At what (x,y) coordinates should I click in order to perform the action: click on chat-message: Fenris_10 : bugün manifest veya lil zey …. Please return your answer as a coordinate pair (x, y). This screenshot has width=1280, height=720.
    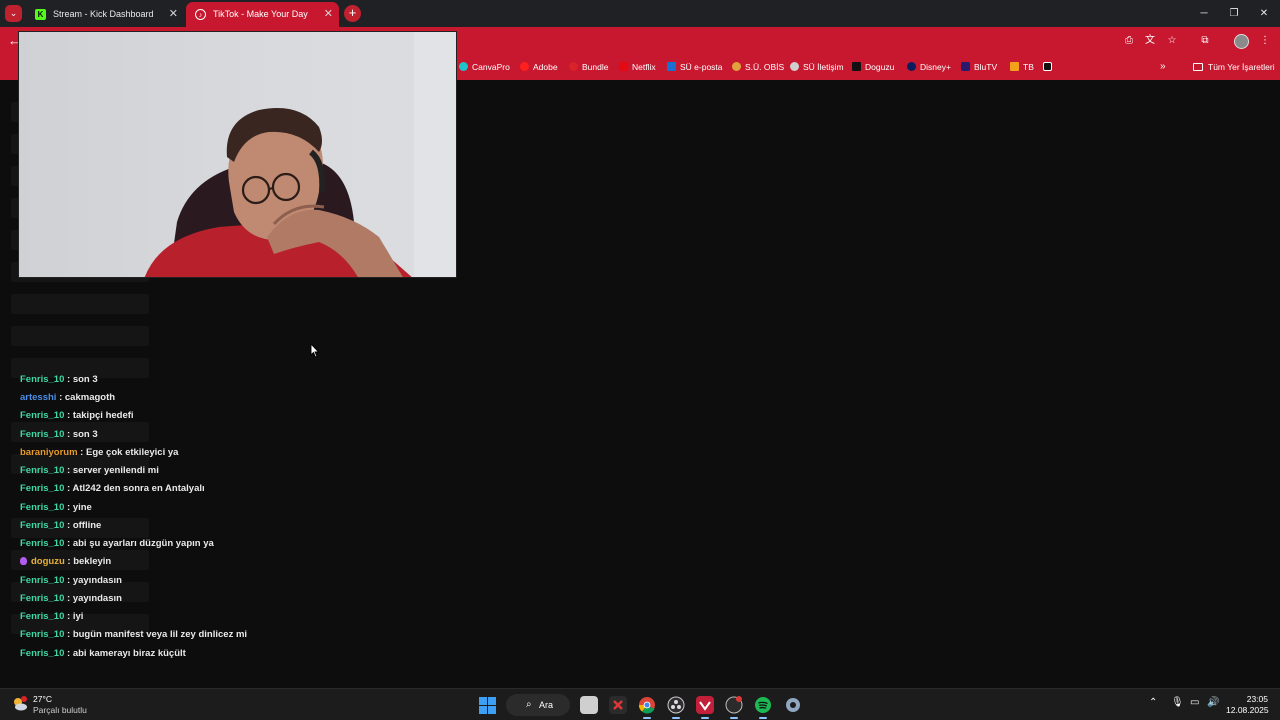
    Looking at the image, I should click on (133, 635).